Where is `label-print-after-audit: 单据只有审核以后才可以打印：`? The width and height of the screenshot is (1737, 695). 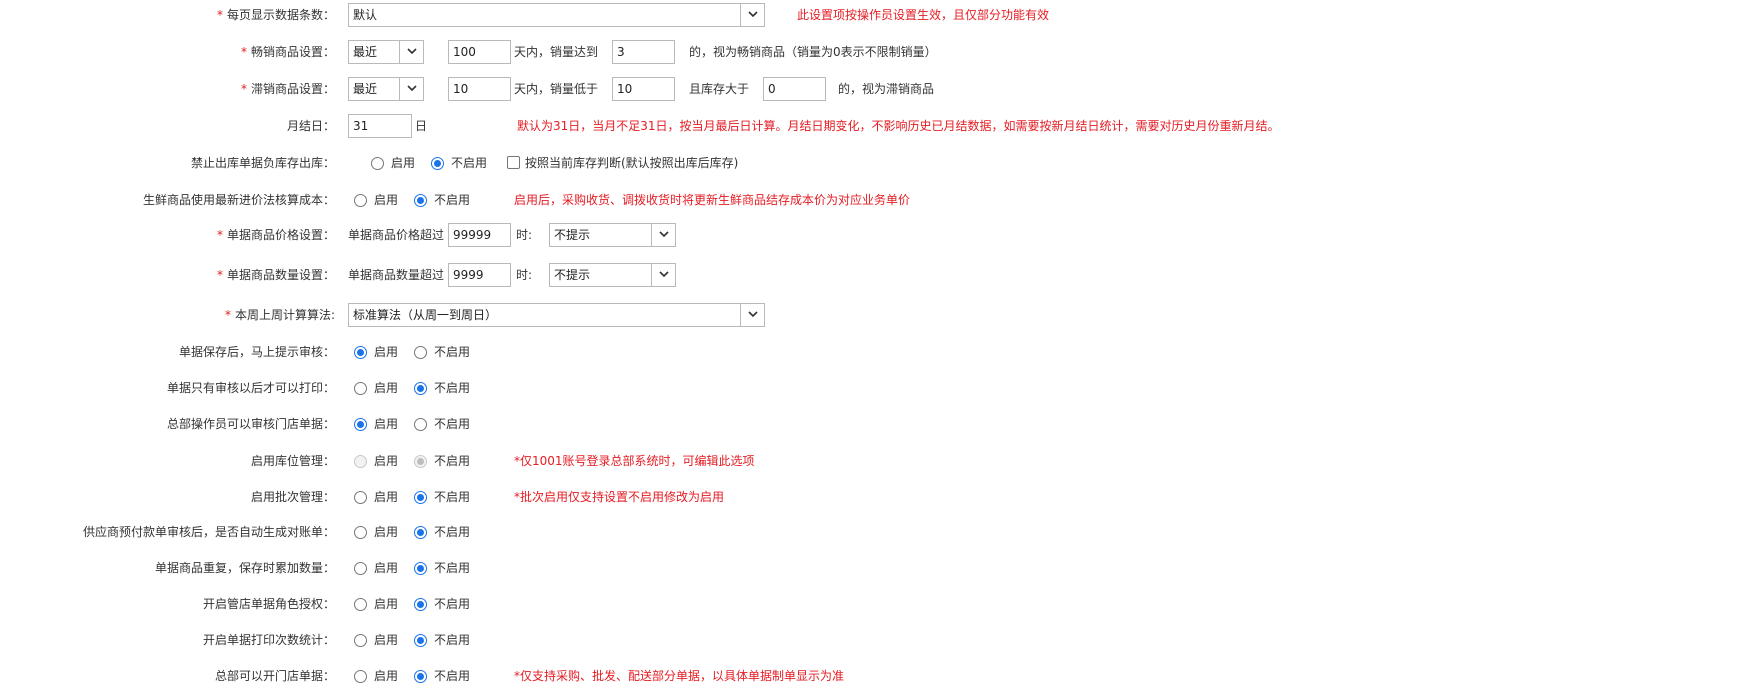 label-print-after-audit: 单据只有审核以后才可以打印： is located at coordinates (250, 388).